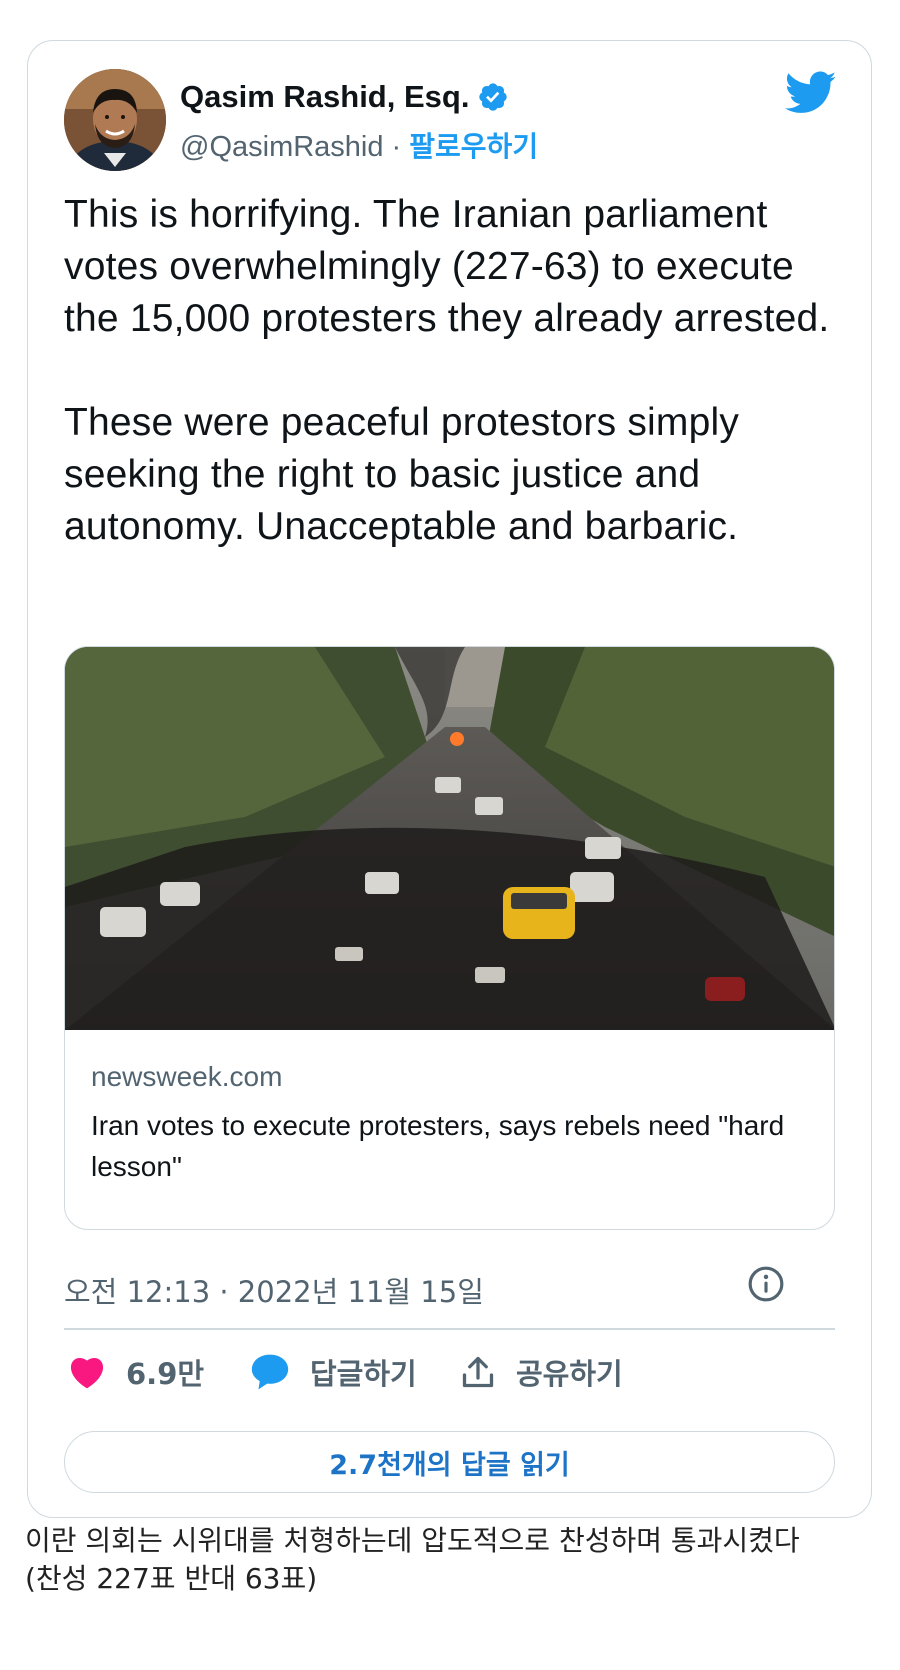  I want to click on tweet-timestamp: 오전 12:13 · 2022년 11월 15일, so click(274, 1290).